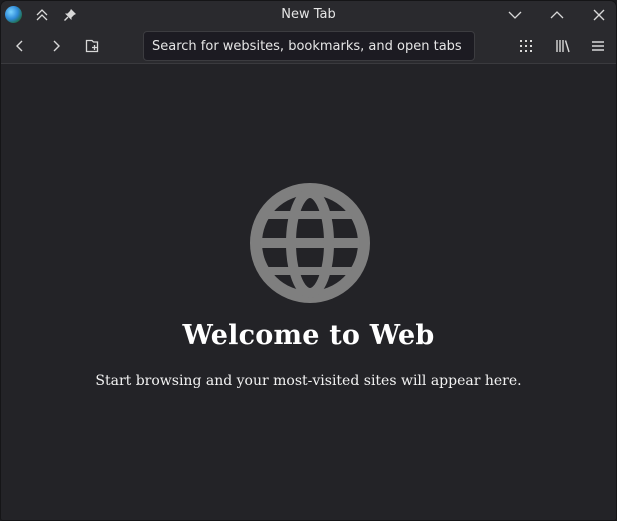 This screenshot has width=617, height=521. I want to click on pin-icon, so click(70, 15).